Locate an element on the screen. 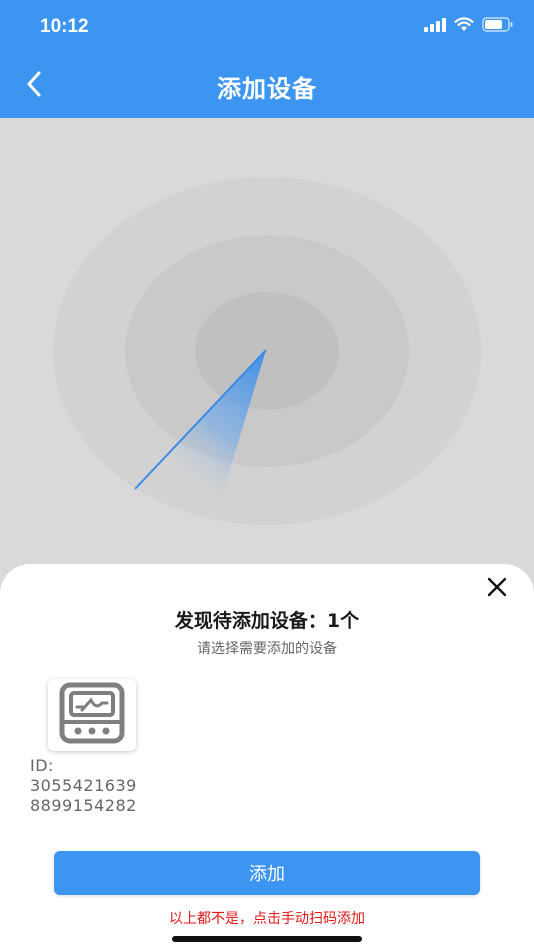 This screenshot has width=534, height=950. device-id: ID: 3055421639 8899154282 is located at coordinates (83, 786).